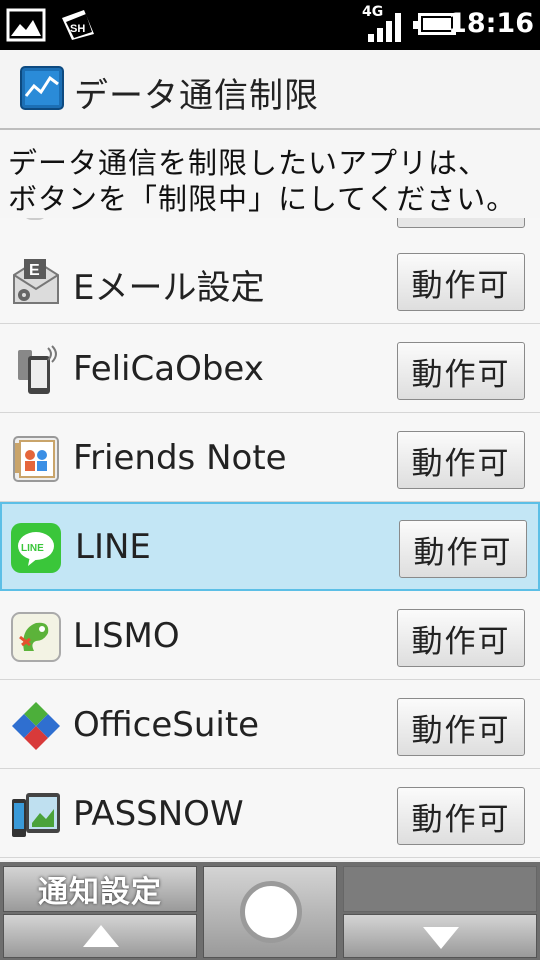 The width and height of the screenshot is (540, 960). I want to click on arrow-down-icon, so click(441, 938).